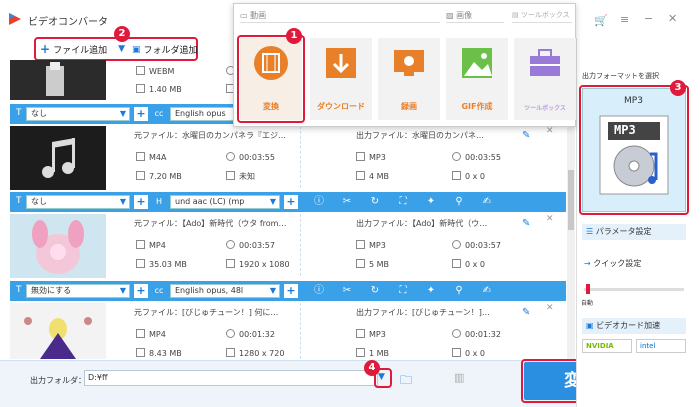 This screenshot has height=407, width=700. I want to click on gpu-accel-label: ビデオカード加速, so click(628, 325).